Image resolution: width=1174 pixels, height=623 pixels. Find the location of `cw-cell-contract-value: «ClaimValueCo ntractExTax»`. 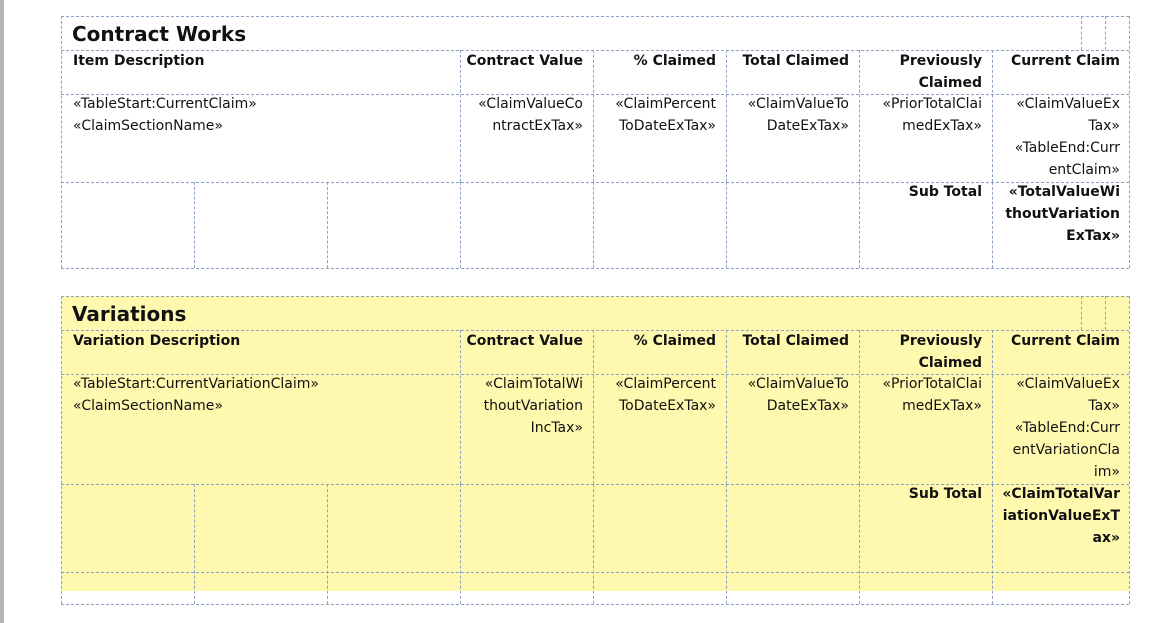

cw-cell-contract-value: «ClaimValueCo ntractExTax» is located at coordinates (530, 115).